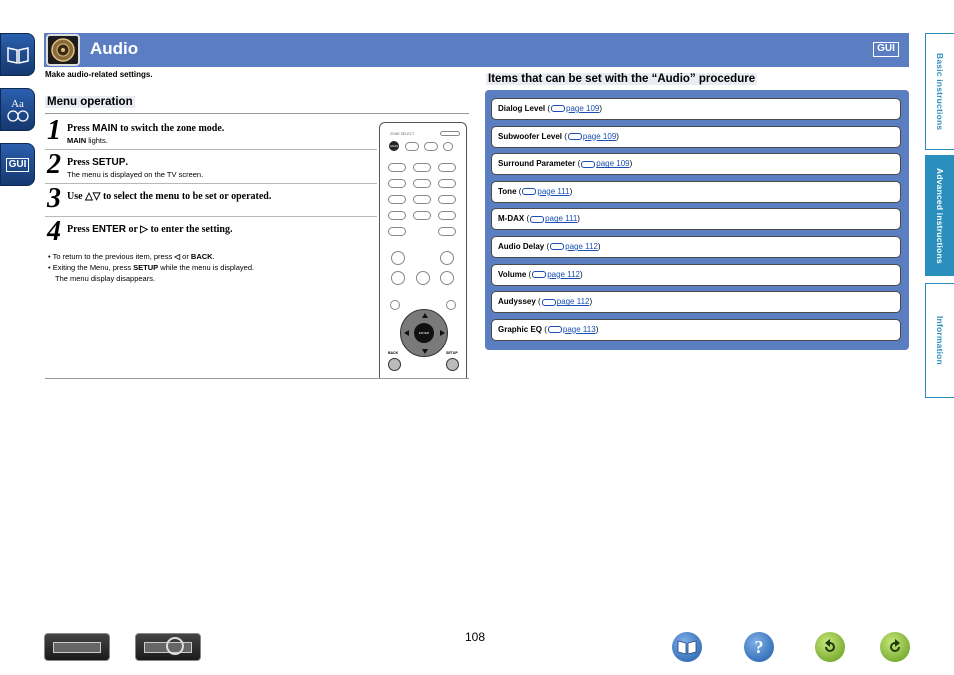  Describe the element at coordinates (475, 637) in the screenshot. I see `page-number: 108` at that location.